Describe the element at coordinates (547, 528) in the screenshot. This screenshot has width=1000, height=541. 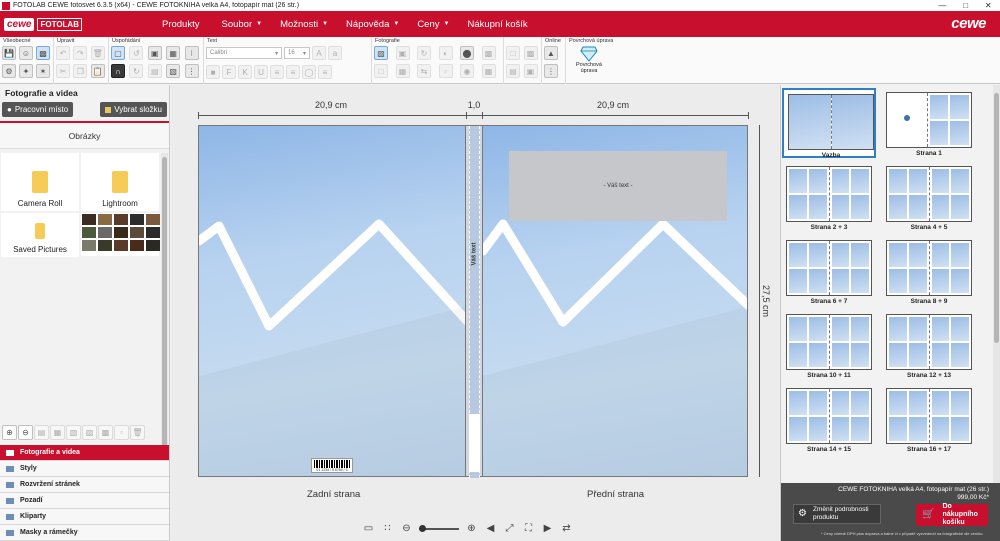
I see `next-page-icon: ▶` at that location.